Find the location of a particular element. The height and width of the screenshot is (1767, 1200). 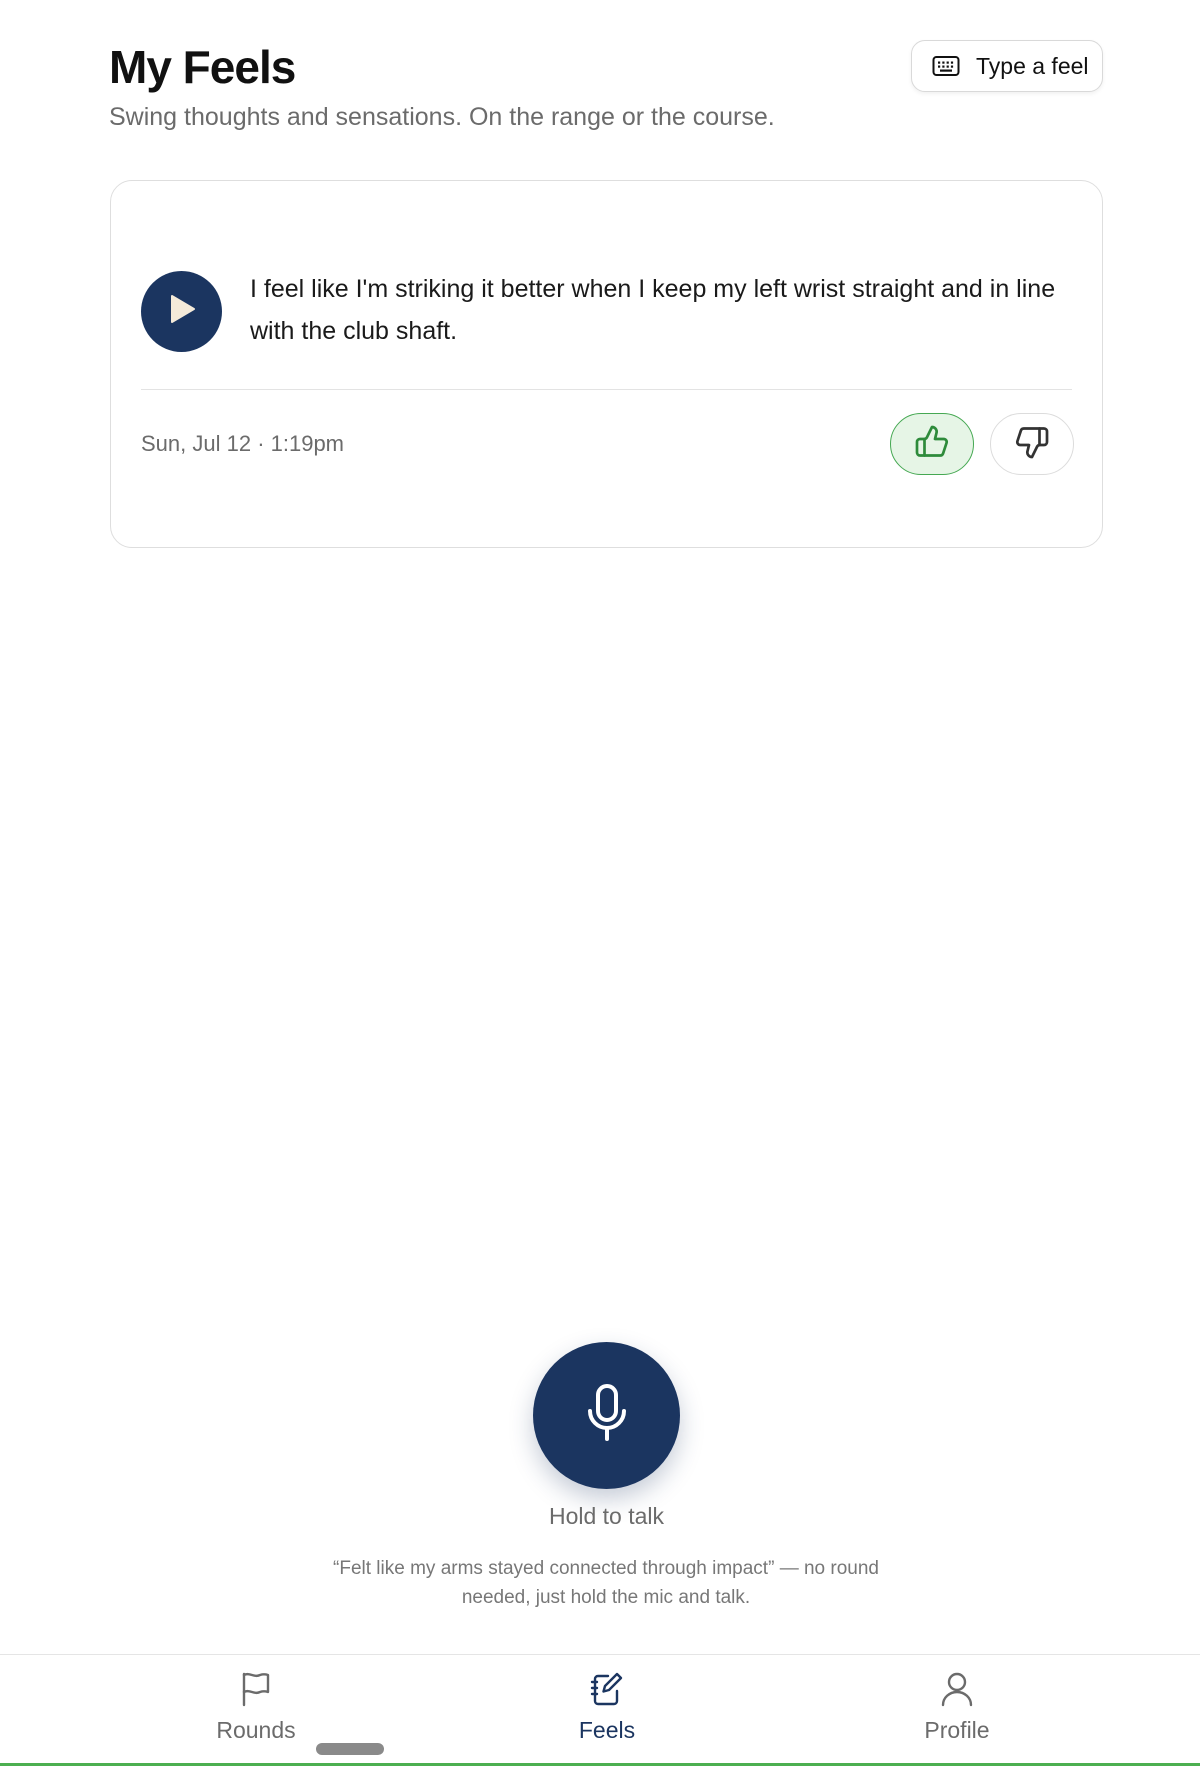

feel-timestamp: Sun, Jul 12 · 1:19pm is located at coordinates (243, 443).